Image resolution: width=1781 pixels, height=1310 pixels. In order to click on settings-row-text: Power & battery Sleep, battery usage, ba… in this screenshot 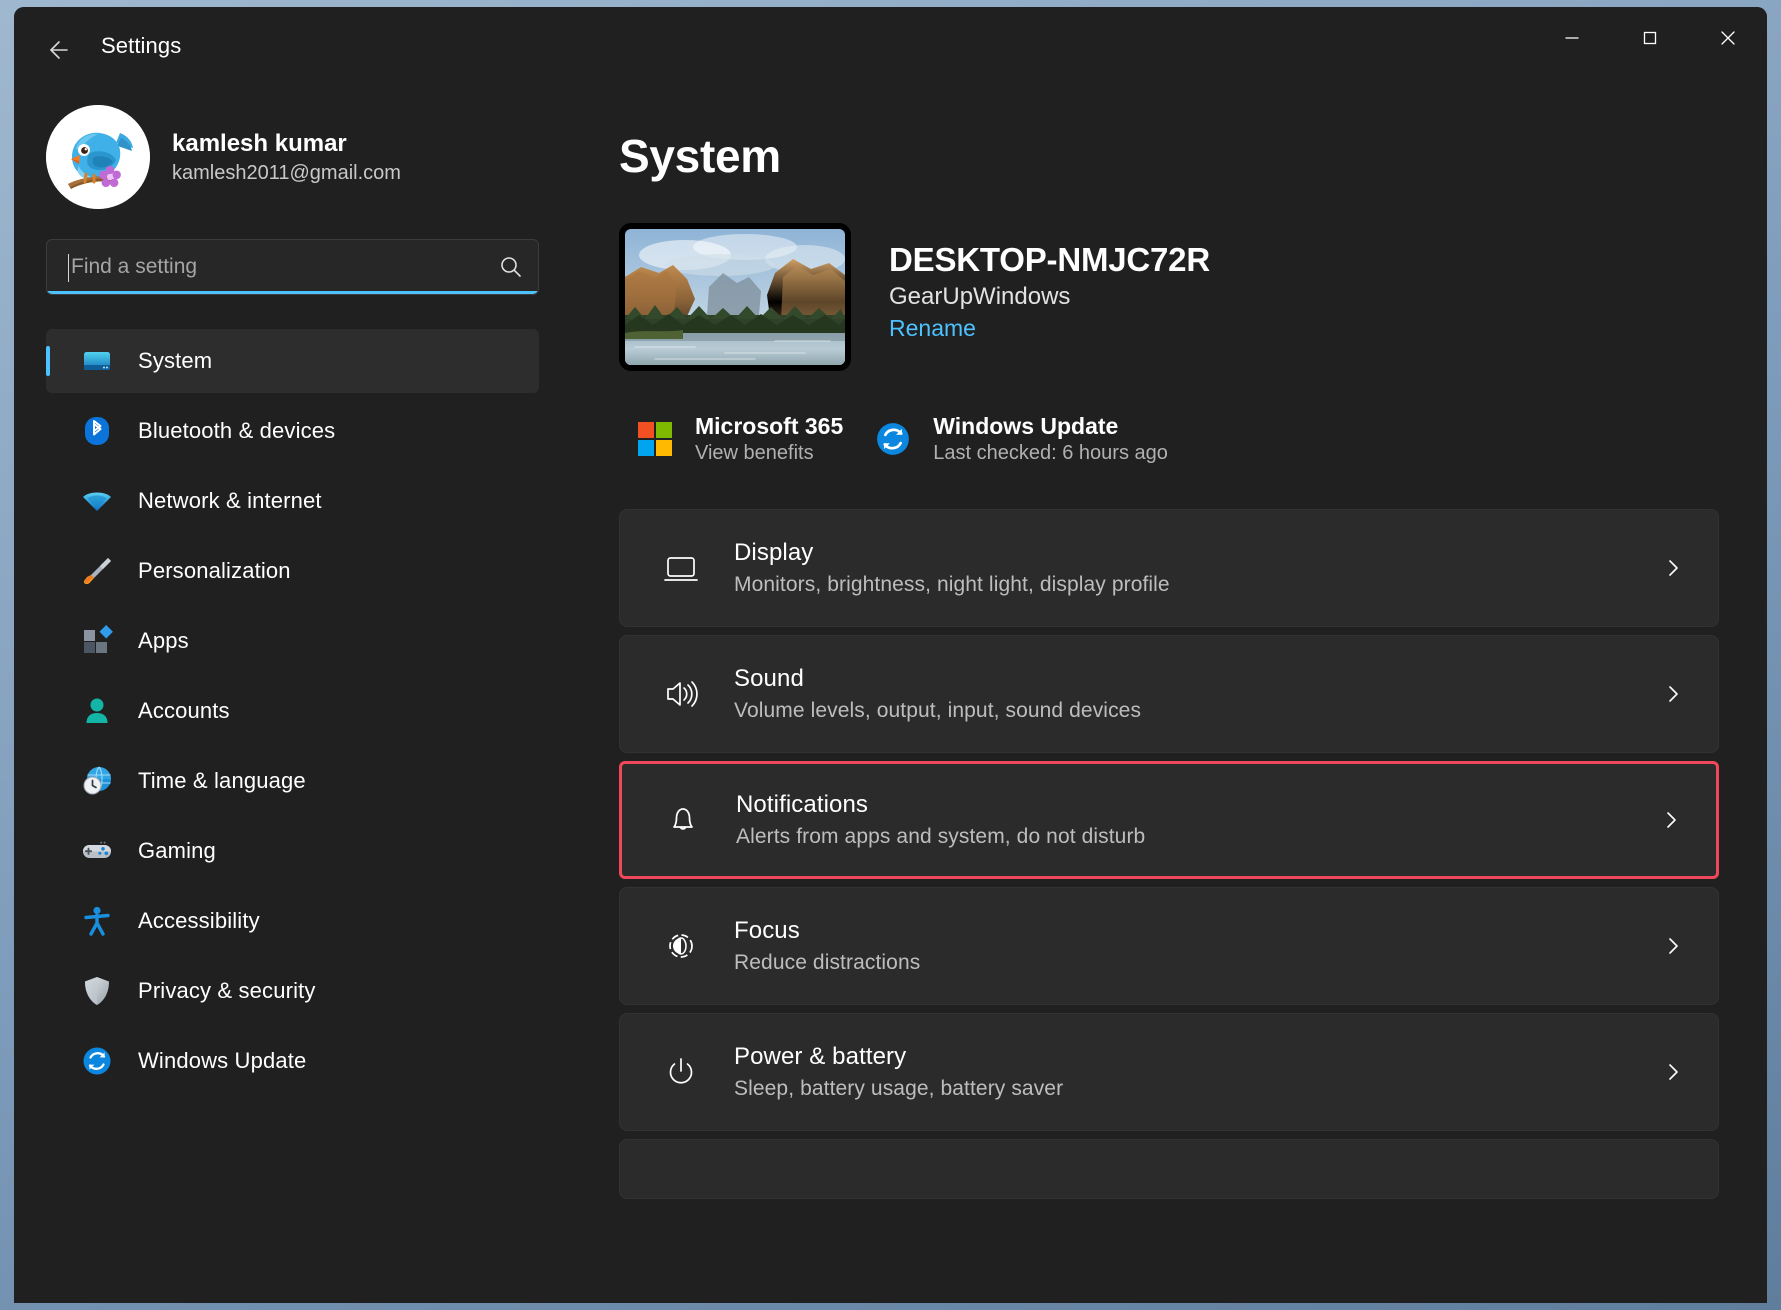, I will do `click(1196, 1072)`.